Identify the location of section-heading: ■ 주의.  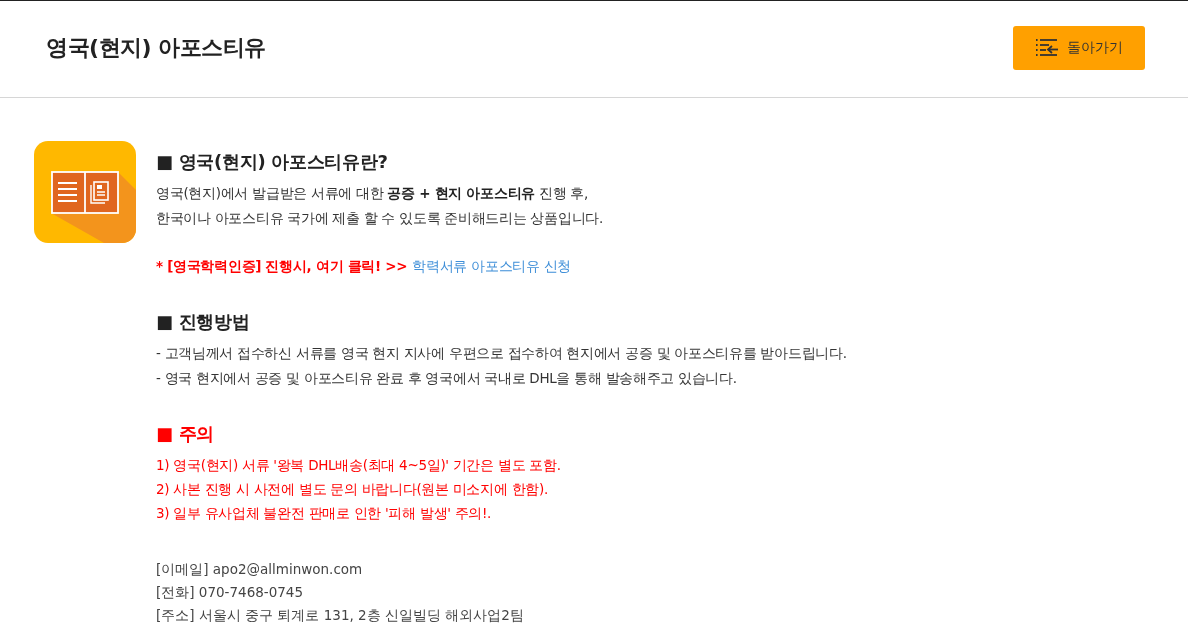
(186, 434).